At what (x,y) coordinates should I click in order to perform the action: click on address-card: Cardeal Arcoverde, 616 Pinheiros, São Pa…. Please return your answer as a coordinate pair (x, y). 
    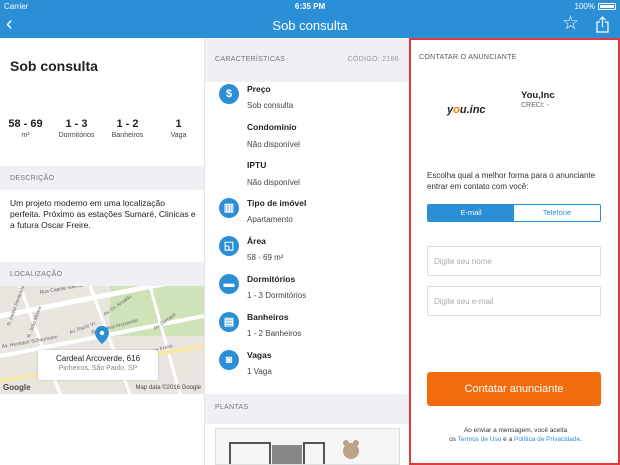
    Looking at the image, I should click on (98, 365).